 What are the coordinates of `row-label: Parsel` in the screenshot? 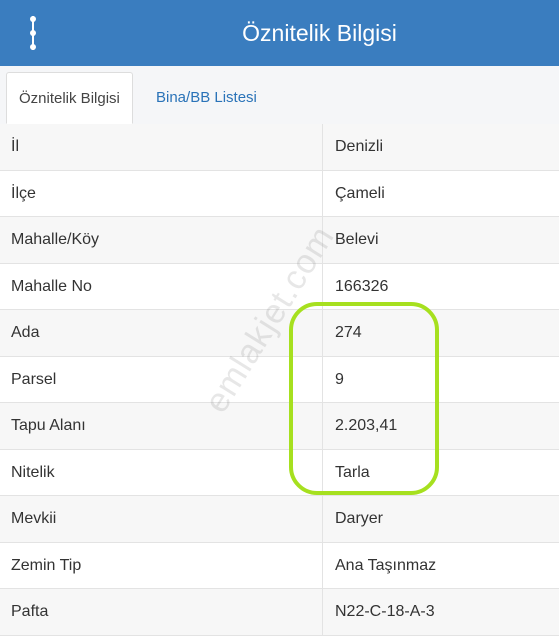 It's located at (34, 379).